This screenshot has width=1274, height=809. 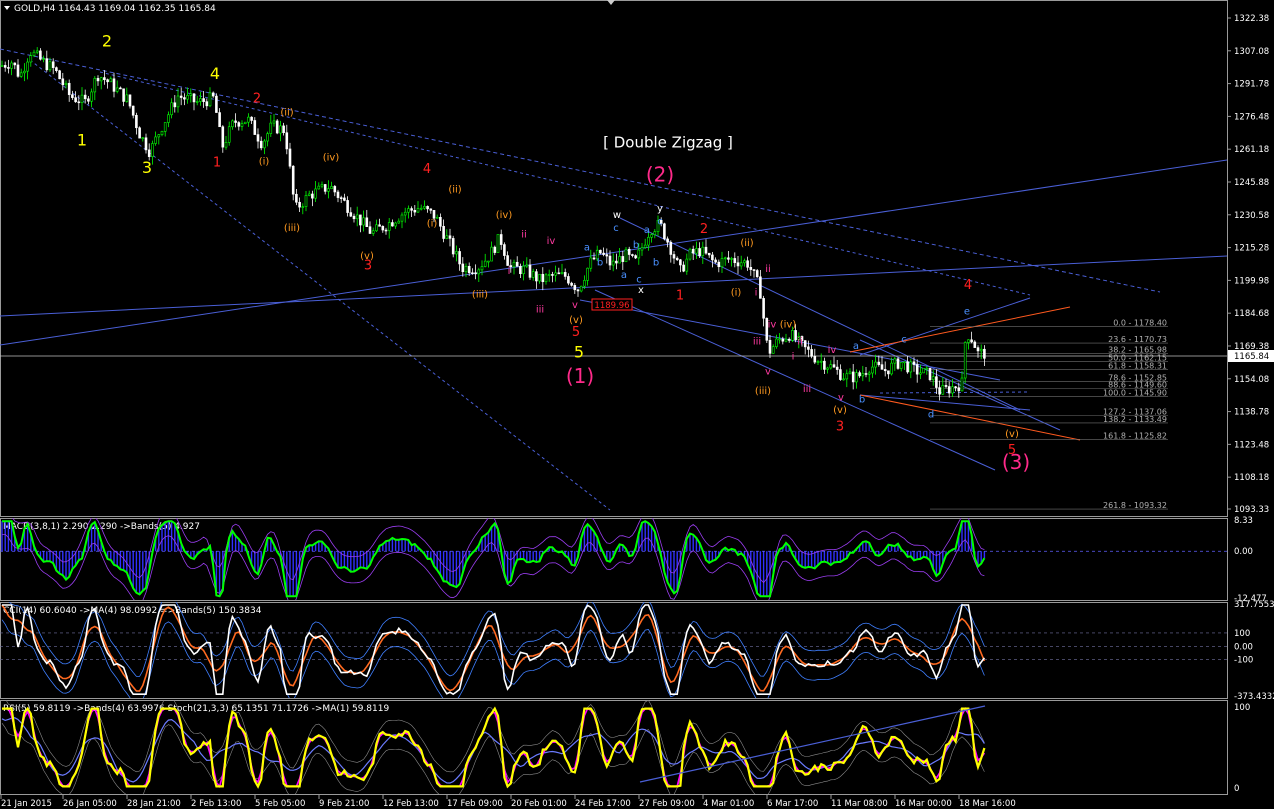 What do you see at coordinates (1251, 249) in the screenshot?
I see `y-tick-label: 1215.28` at bounding box center [1251, 249].